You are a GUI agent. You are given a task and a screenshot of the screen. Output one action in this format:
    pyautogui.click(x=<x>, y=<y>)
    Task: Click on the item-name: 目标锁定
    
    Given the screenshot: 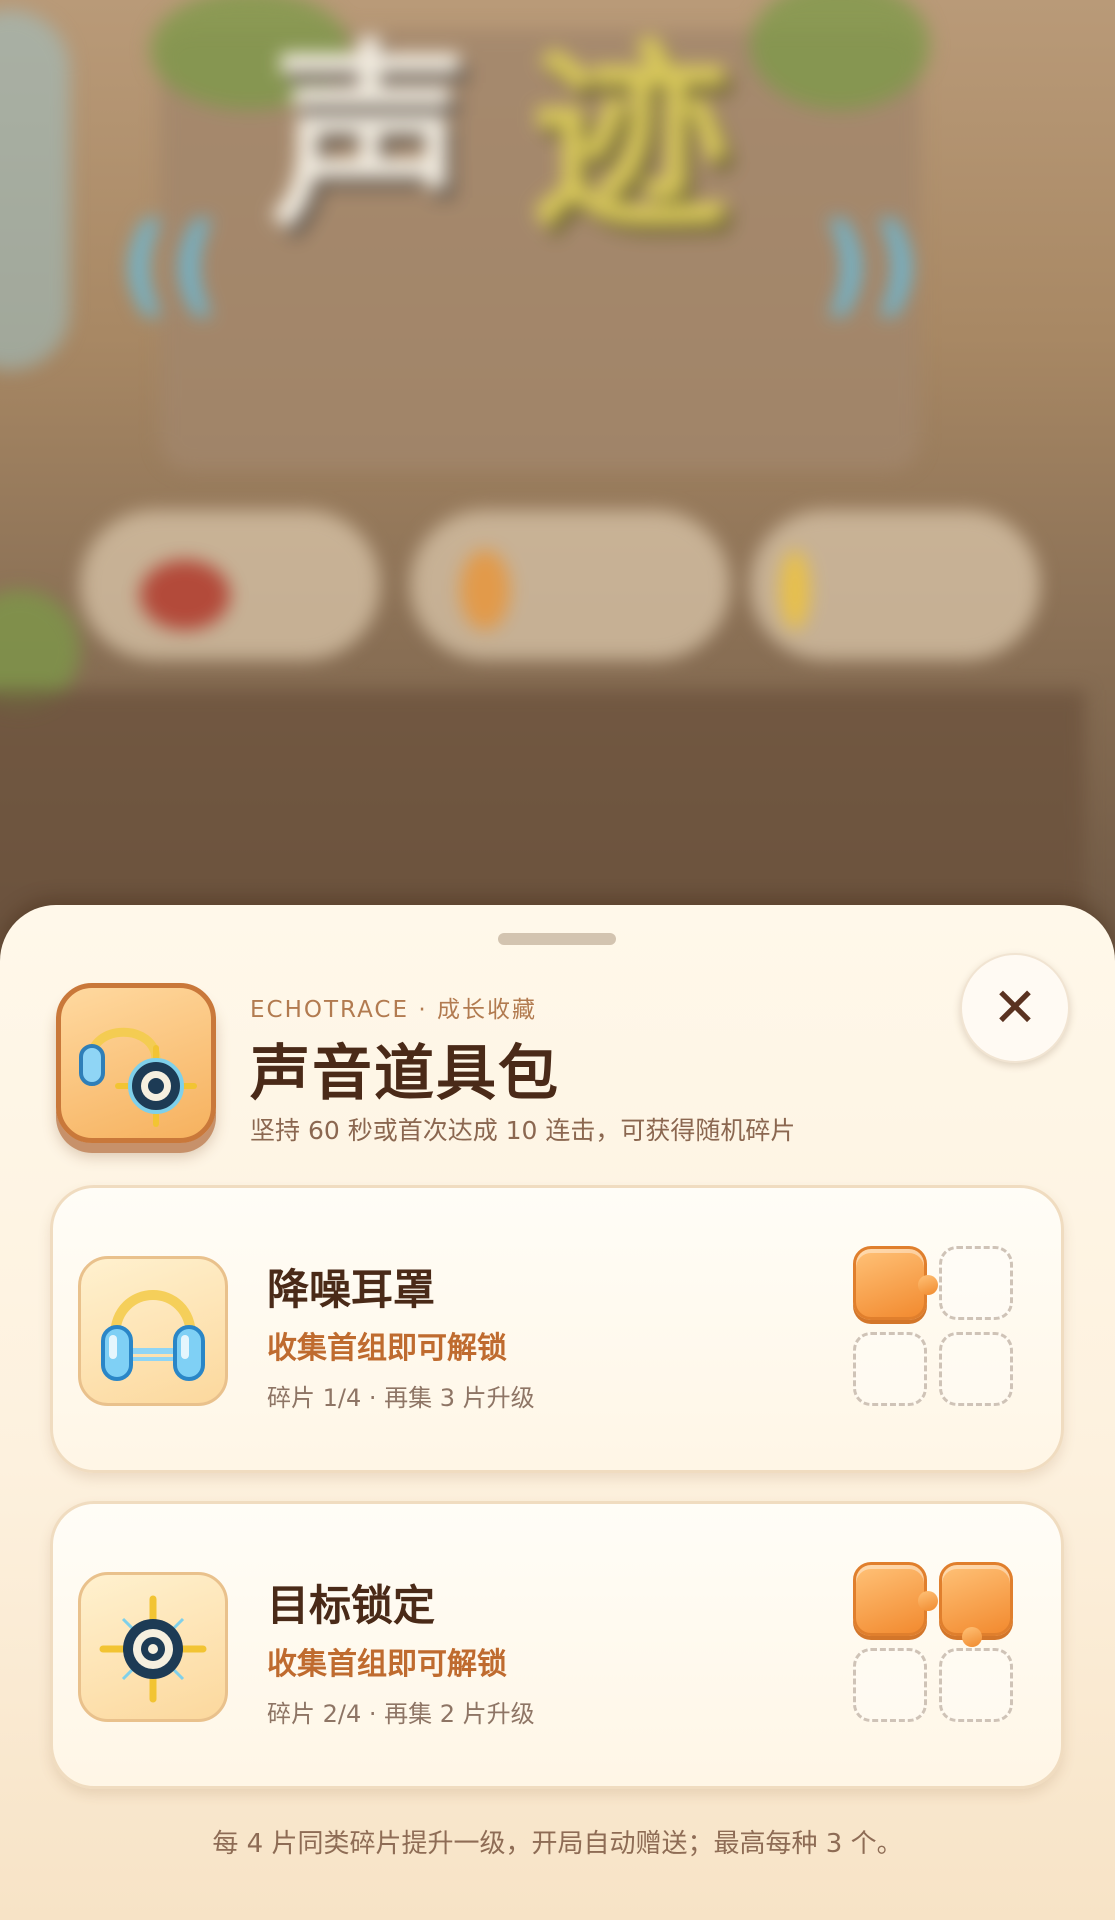 What is the action you would take?
    pyautogui.click(x=351, y=1605)
    